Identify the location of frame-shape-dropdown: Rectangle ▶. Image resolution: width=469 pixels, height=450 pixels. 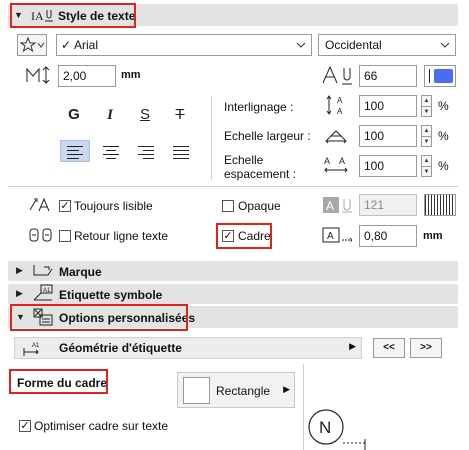
(236, 390).